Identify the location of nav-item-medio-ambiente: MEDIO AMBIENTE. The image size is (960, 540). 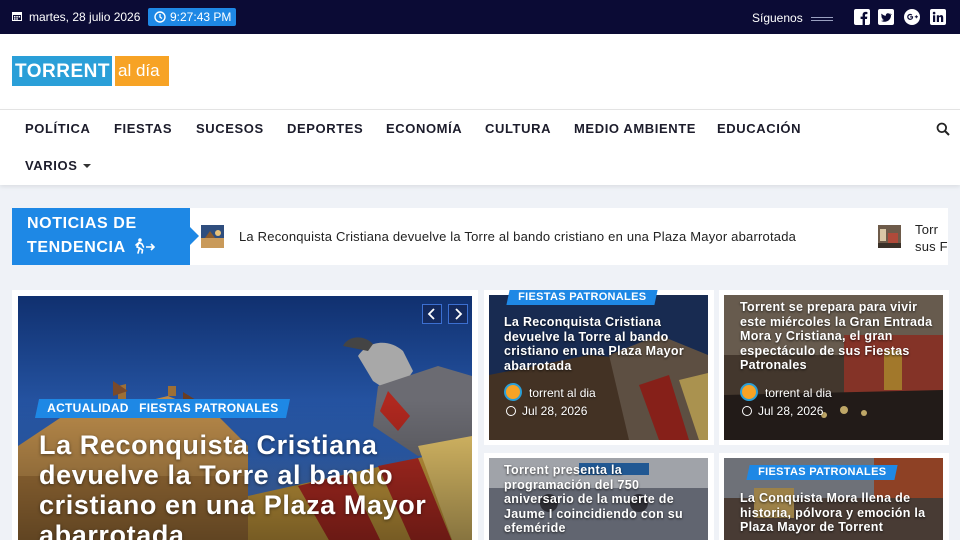
(635, 128).